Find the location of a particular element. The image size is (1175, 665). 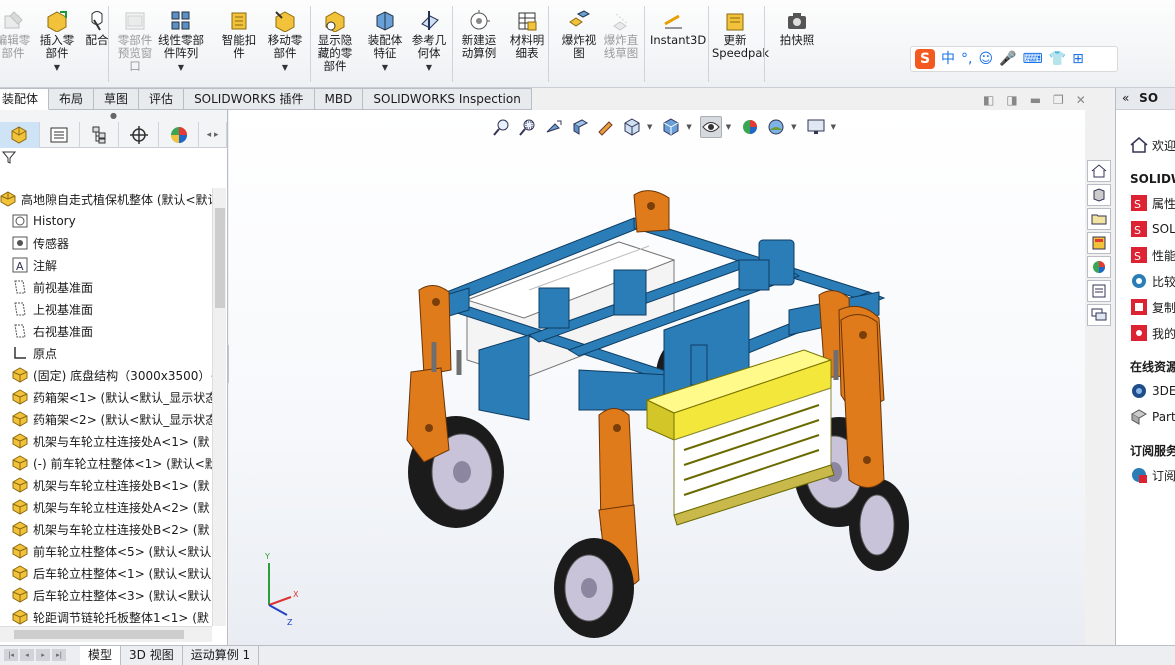

annotation-icon: A is located at coordinates (20, 265).